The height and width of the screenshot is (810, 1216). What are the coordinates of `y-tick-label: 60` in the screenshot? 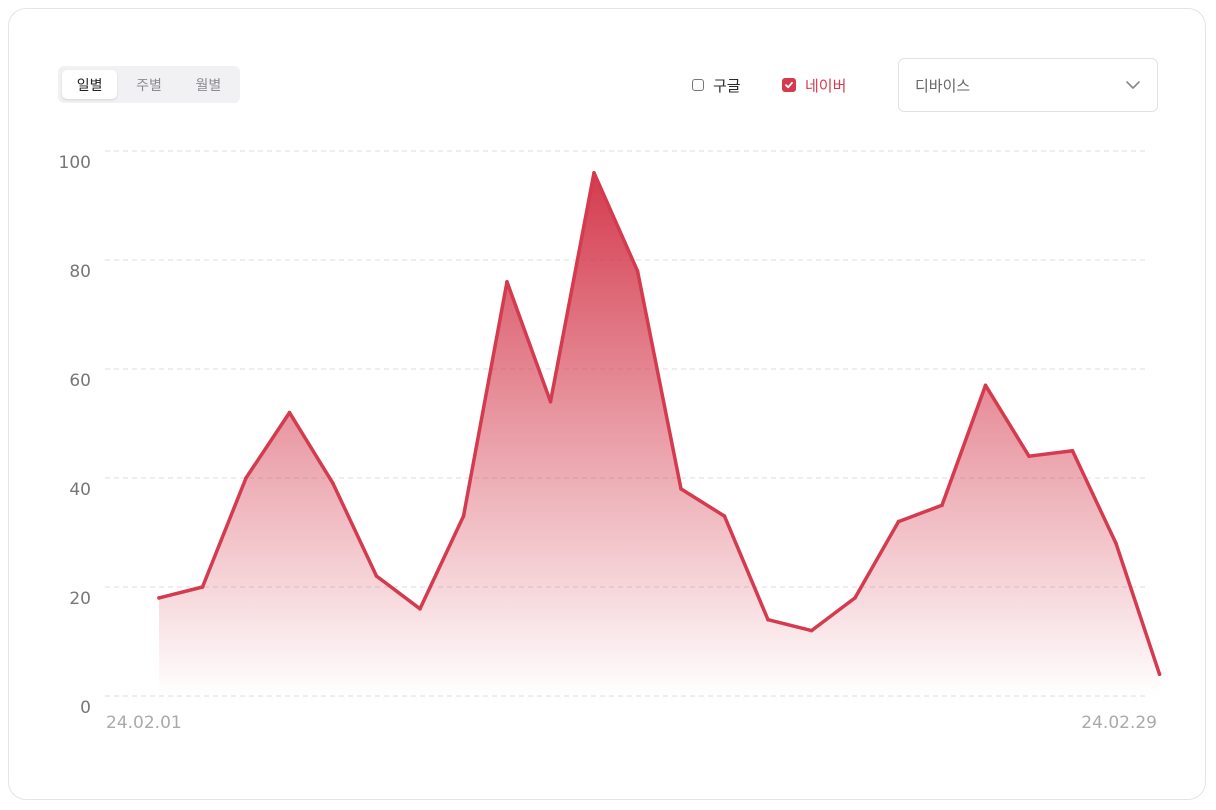 It's located at (80, 381).